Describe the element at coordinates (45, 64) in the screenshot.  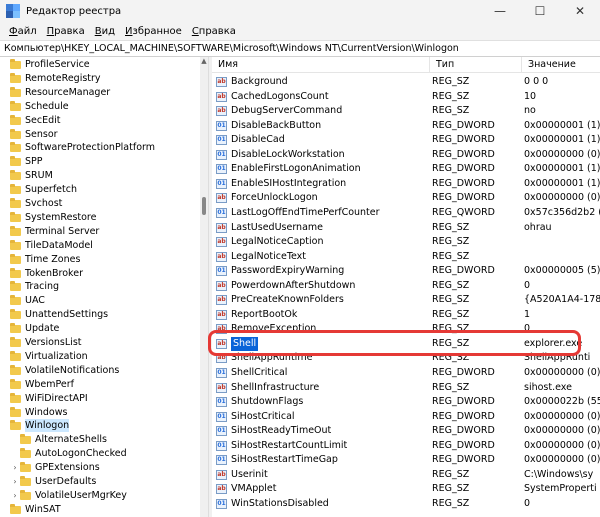
I see `tree-item: ProfileService` at that location.